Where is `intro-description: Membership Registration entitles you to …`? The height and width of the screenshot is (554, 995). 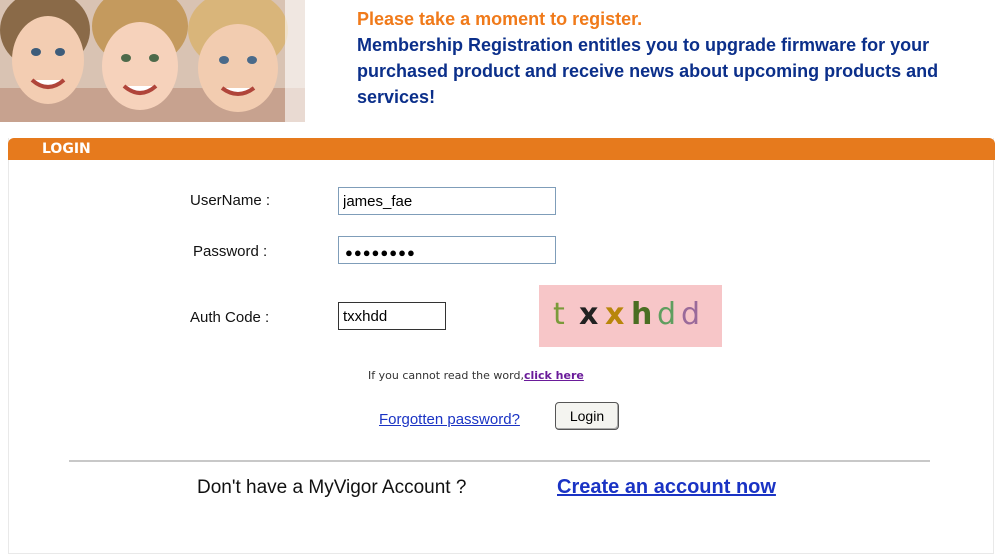
intro-description: Membership Registration entitles you to … is located at coordinates (648, 71).